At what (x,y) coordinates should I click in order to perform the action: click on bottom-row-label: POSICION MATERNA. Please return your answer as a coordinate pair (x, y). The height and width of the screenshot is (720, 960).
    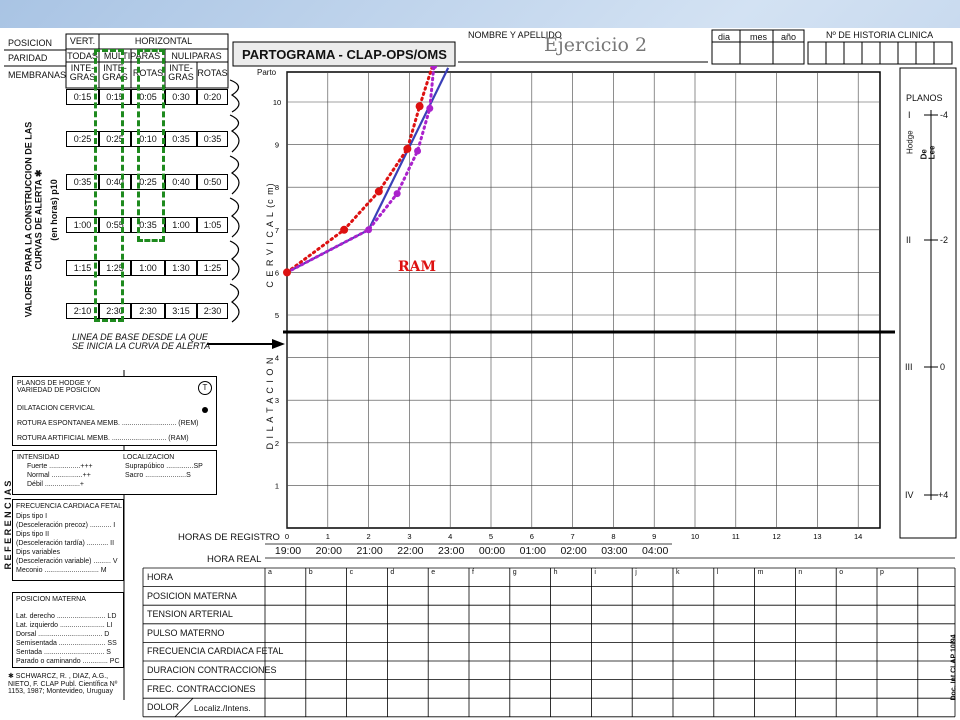
    Looking at the image, I should click on (192, 595).